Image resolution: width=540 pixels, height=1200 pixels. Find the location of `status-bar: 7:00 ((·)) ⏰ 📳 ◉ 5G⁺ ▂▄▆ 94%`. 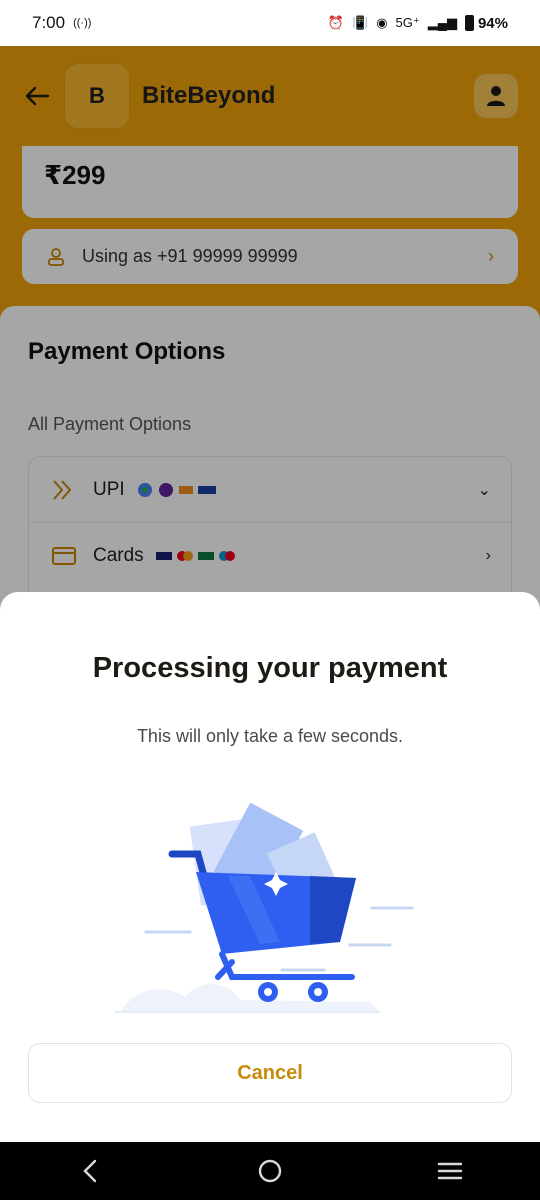

status-bar: 7:00 ((·)) ⏰ 📳 ◉ 5G⁺ ▂▄▆ 94% is located at coordinates (270, 23).